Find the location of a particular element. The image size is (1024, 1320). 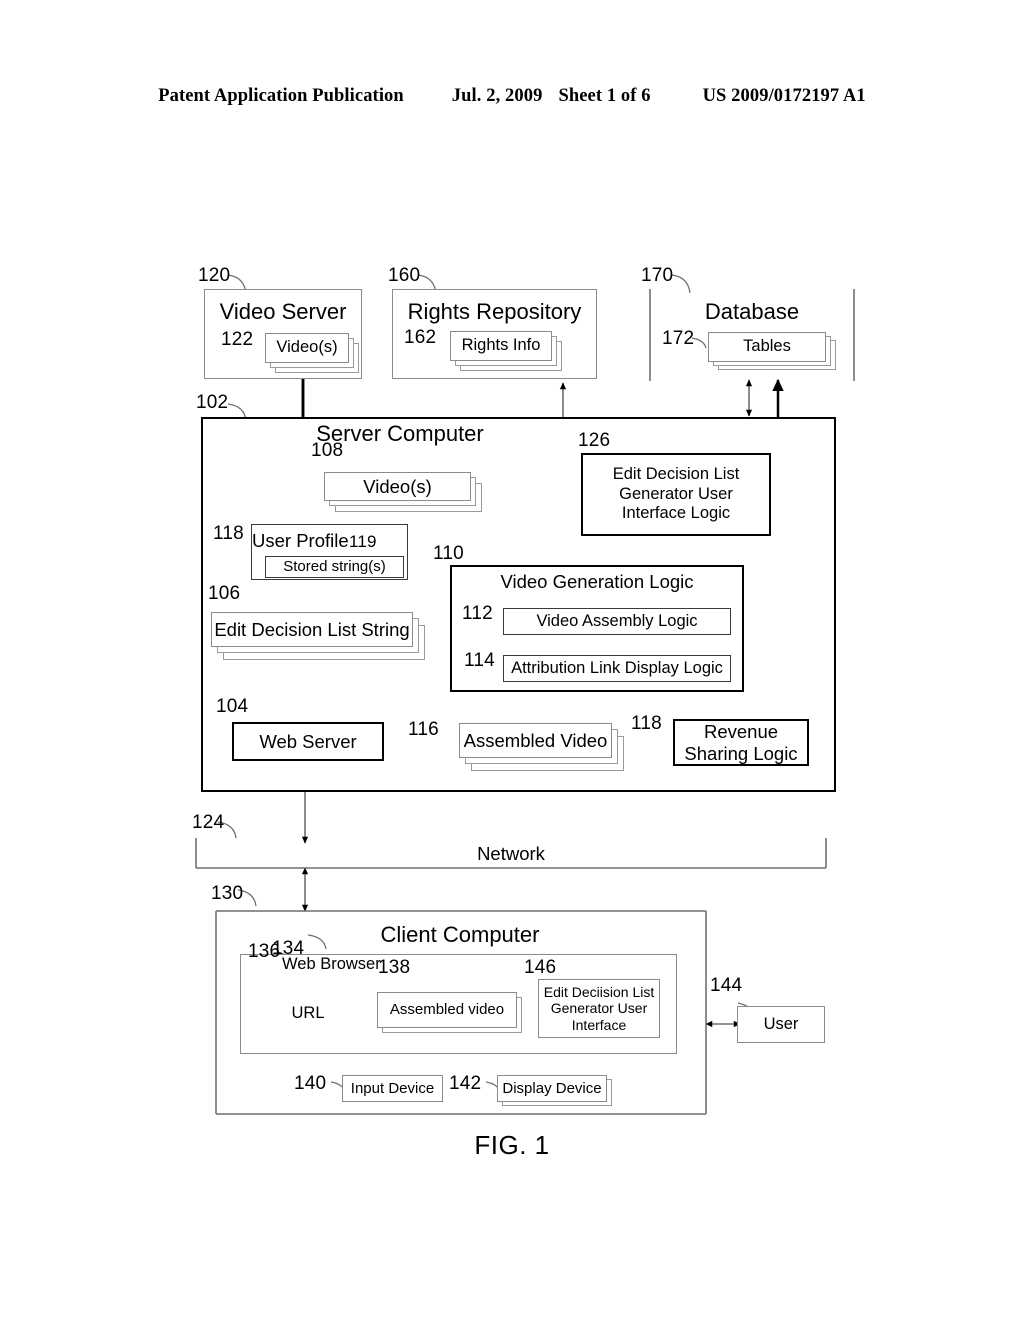

revenue-sharing-logic-box: Revenue Sharing Logic is located at coordinates (741, 742).